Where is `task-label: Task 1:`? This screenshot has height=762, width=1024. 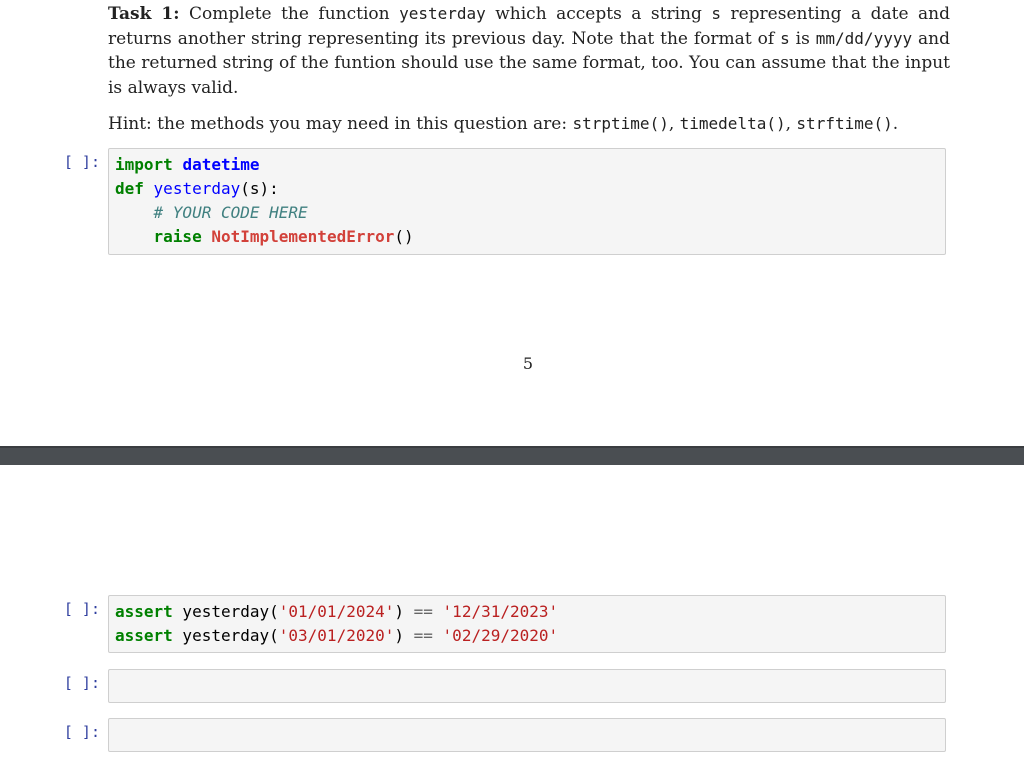 task-label: Task 1: is located at coordinates (144, 14).